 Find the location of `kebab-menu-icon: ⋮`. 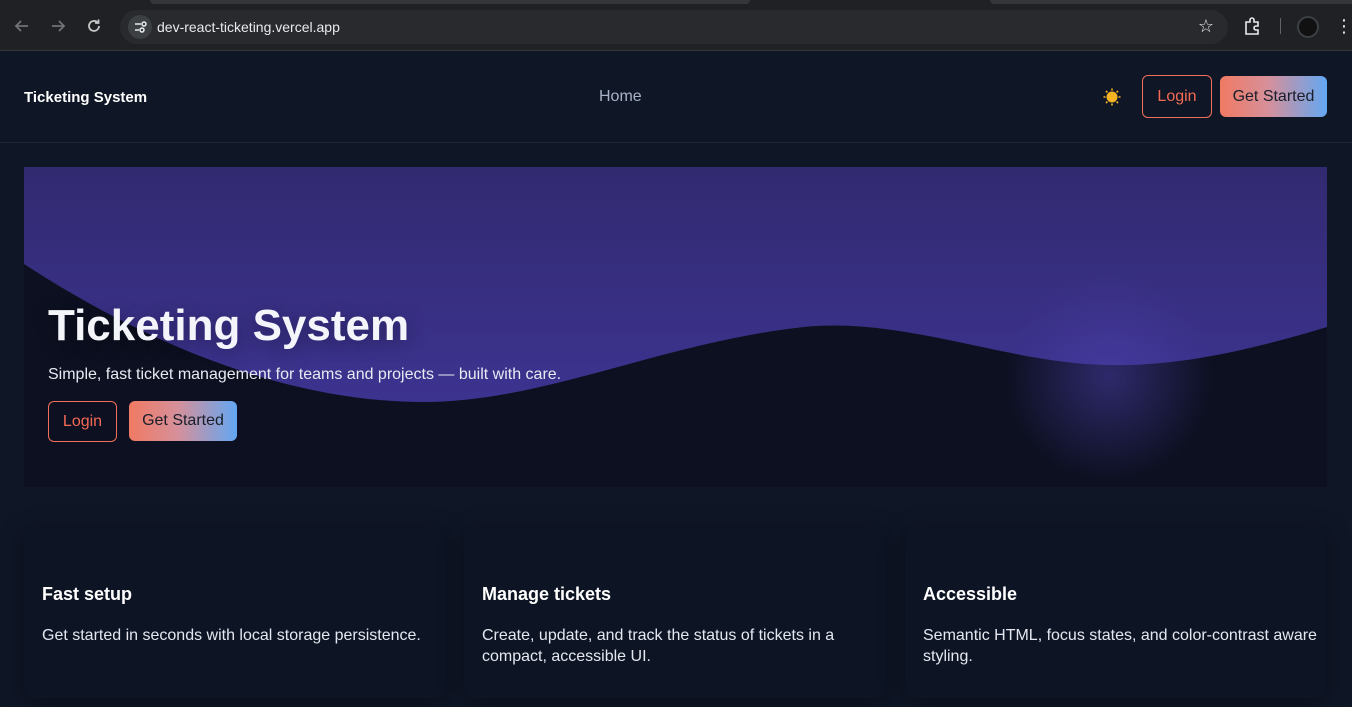

kebab-menu-icon: ⋮ is located at coordinates (1343, 27).